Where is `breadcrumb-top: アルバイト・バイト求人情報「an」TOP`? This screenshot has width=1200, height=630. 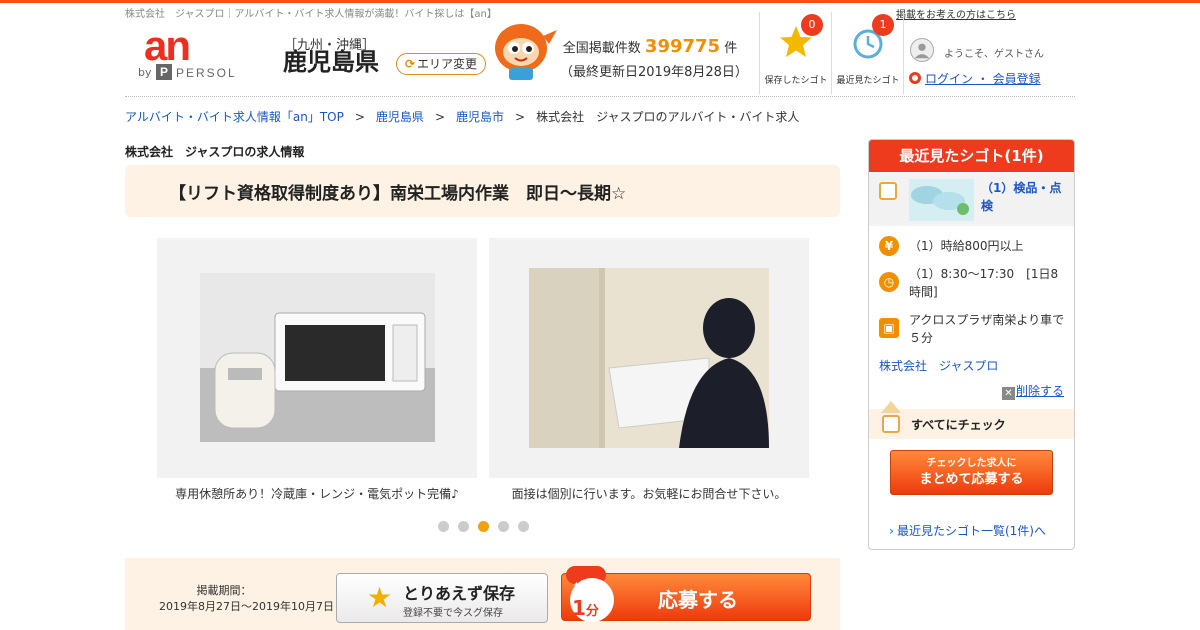 breadcrumb-top: アルバイト・バイト求人情報「an」TOP is located at coordinates (234, 117).